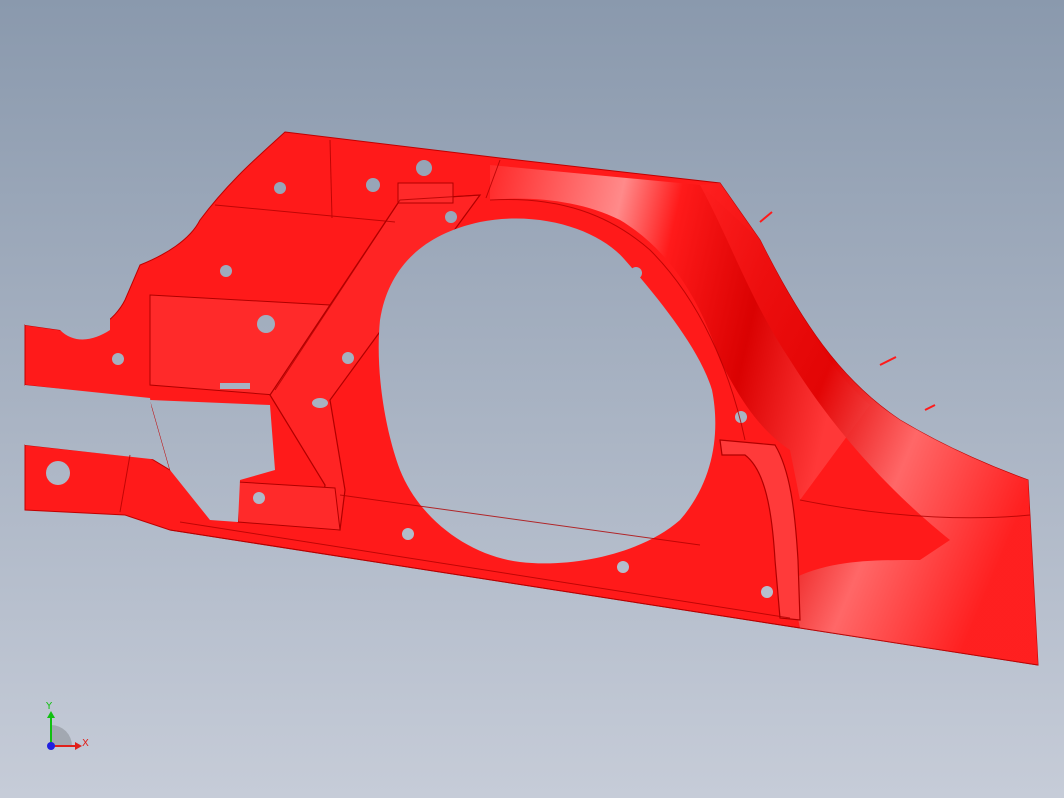 Image resolution: width=1064 pixels, height=798 pixels. What do you see at coordinates (289, 506) in the screenshot?
I see `lower-tab` at bounding box center [289, 506].